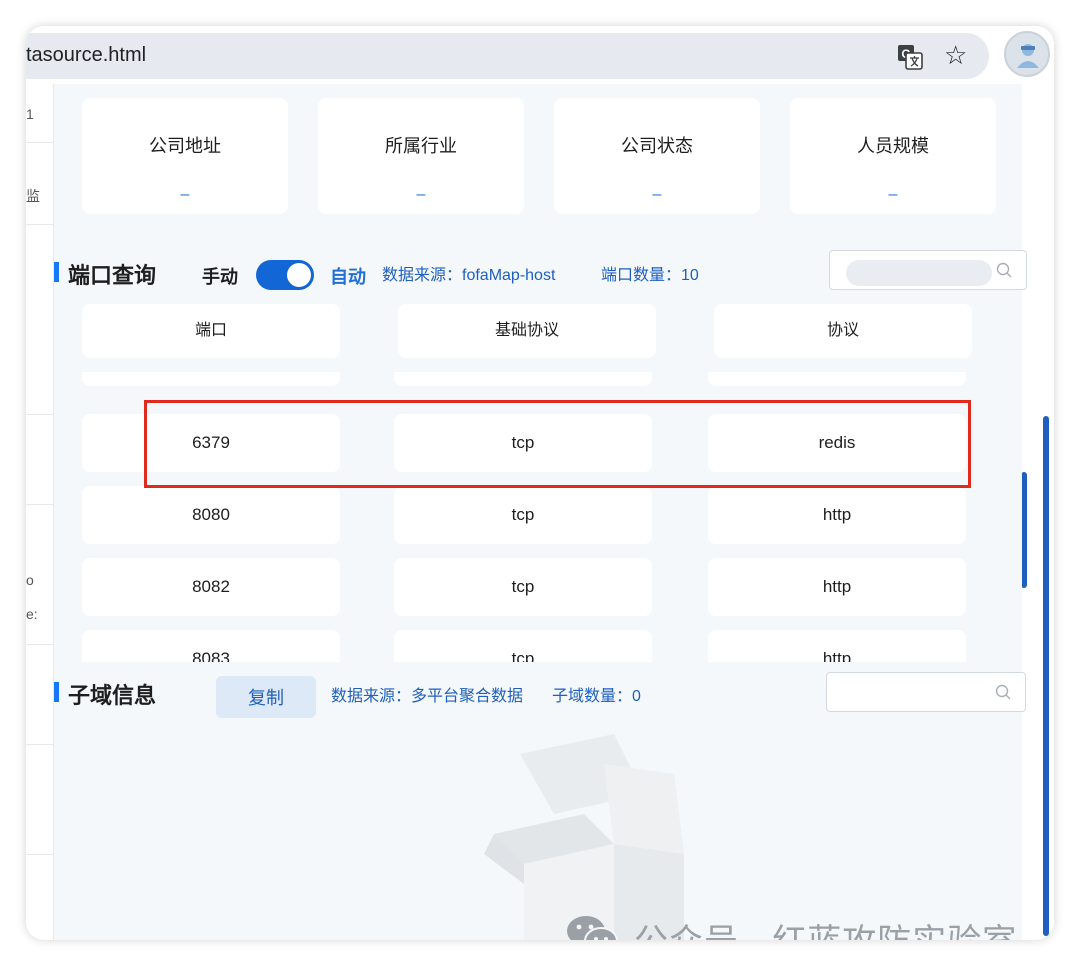 The width and height of the screenshot is (1080, 967). Describe the element at coordinates (1046, 676) in the screenshot. I see `page-scrollbar` at that location.